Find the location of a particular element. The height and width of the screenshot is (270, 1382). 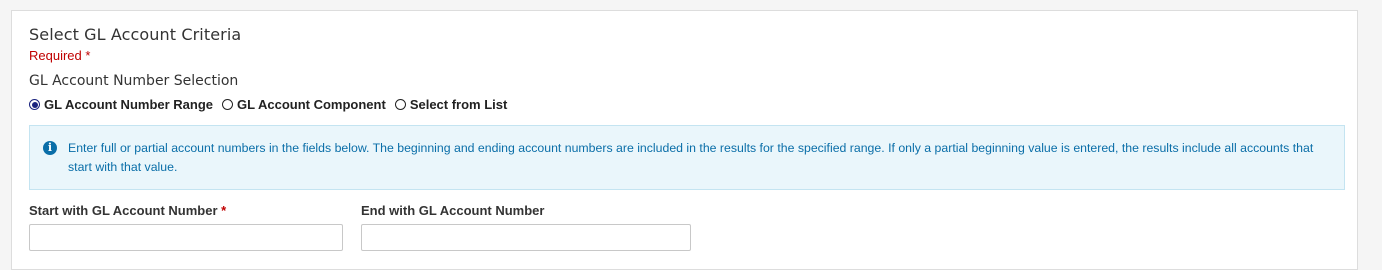

radio-account-component: GL Account Component is located at coordinates (304, 104).